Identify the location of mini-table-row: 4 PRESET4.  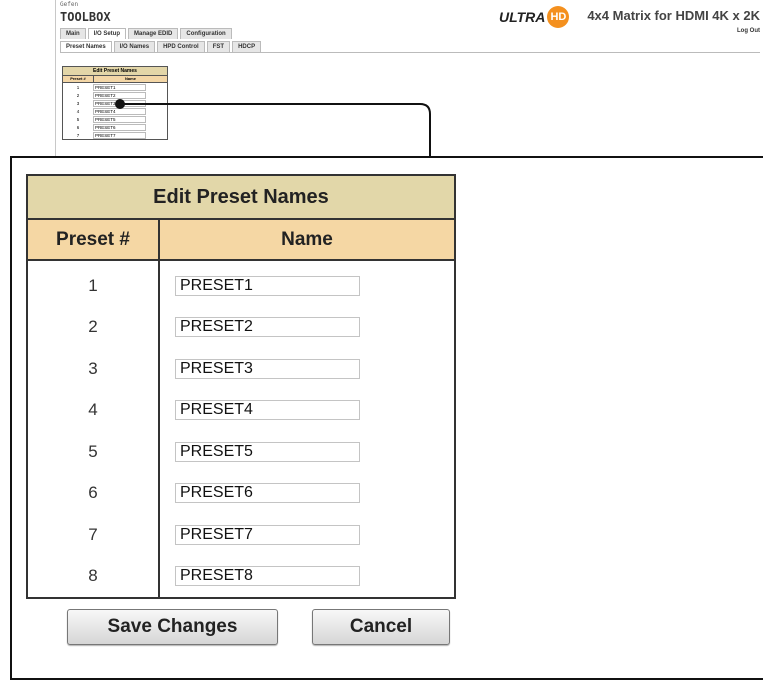
(115, 111).